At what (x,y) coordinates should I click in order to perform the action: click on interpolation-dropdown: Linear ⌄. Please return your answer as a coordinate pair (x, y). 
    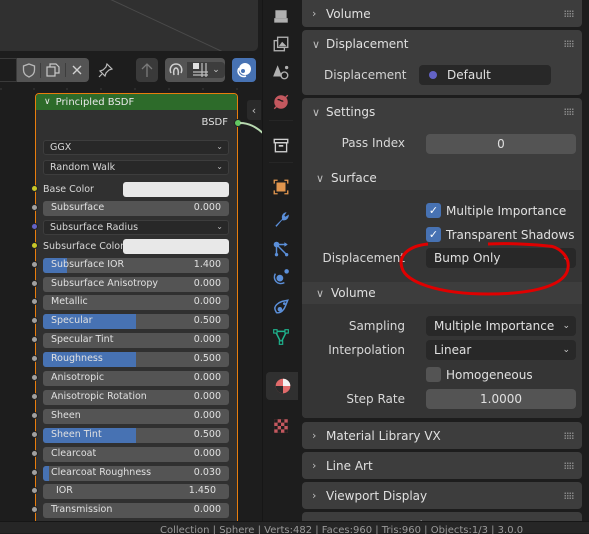
    Looking at the image, I should click on (501, 350).